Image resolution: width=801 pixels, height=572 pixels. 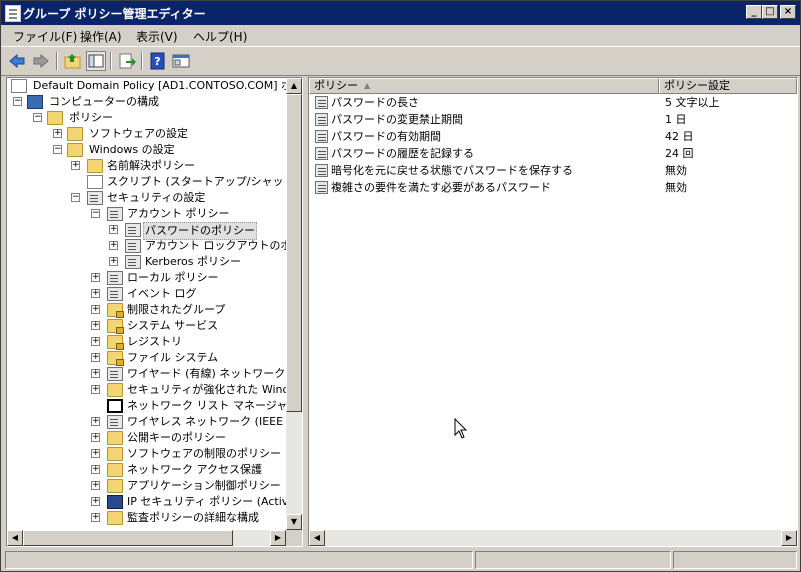 I want to click on menu-action: 操作(A), so click(x=101, y=36).